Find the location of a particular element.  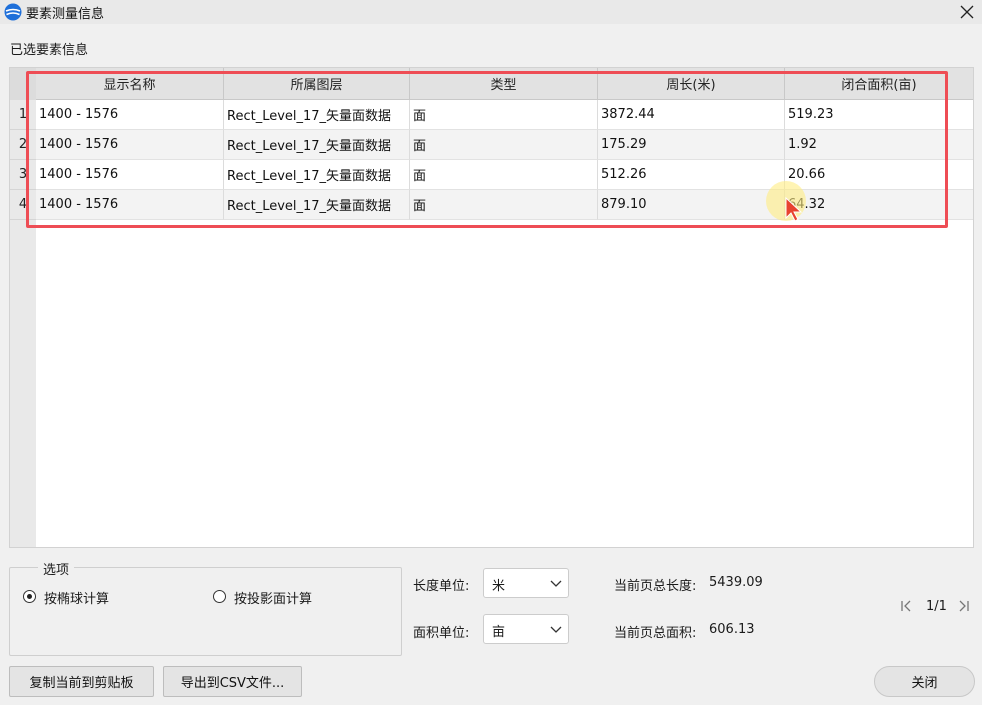

title-bar: 要素测量信息 is located at coordinates (491, 12).